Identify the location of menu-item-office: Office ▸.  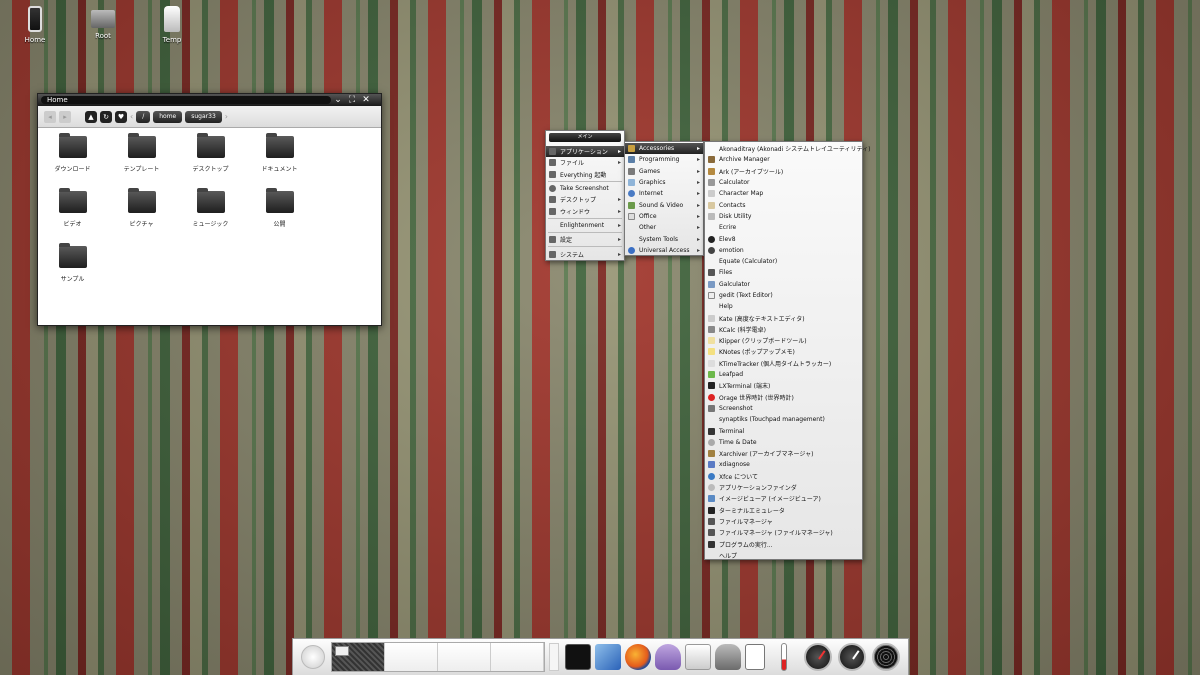
(664, 216).